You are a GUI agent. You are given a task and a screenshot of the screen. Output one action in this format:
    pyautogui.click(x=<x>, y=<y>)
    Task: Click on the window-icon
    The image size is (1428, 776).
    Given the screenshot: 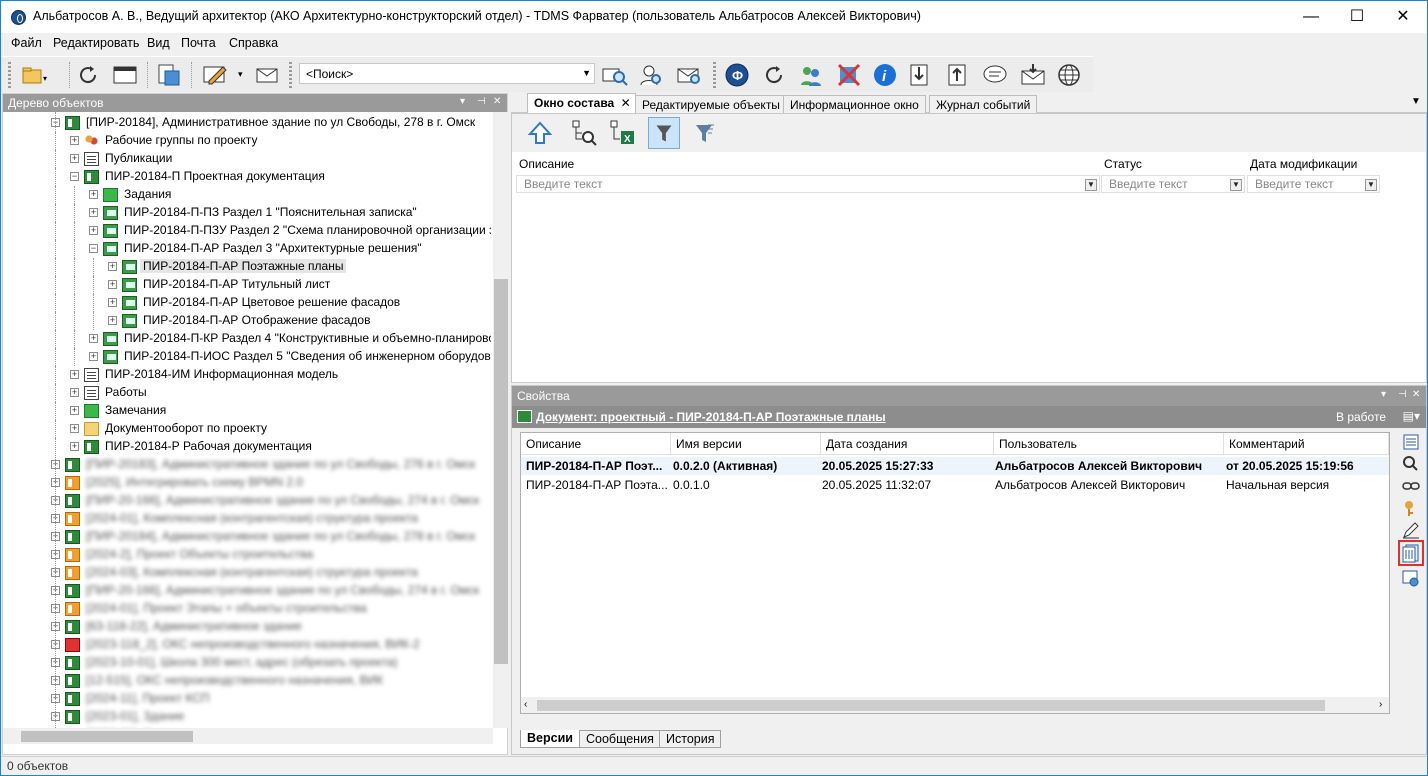 What is the action you would take?
    pyautogui.click(x=125, y=75)
    